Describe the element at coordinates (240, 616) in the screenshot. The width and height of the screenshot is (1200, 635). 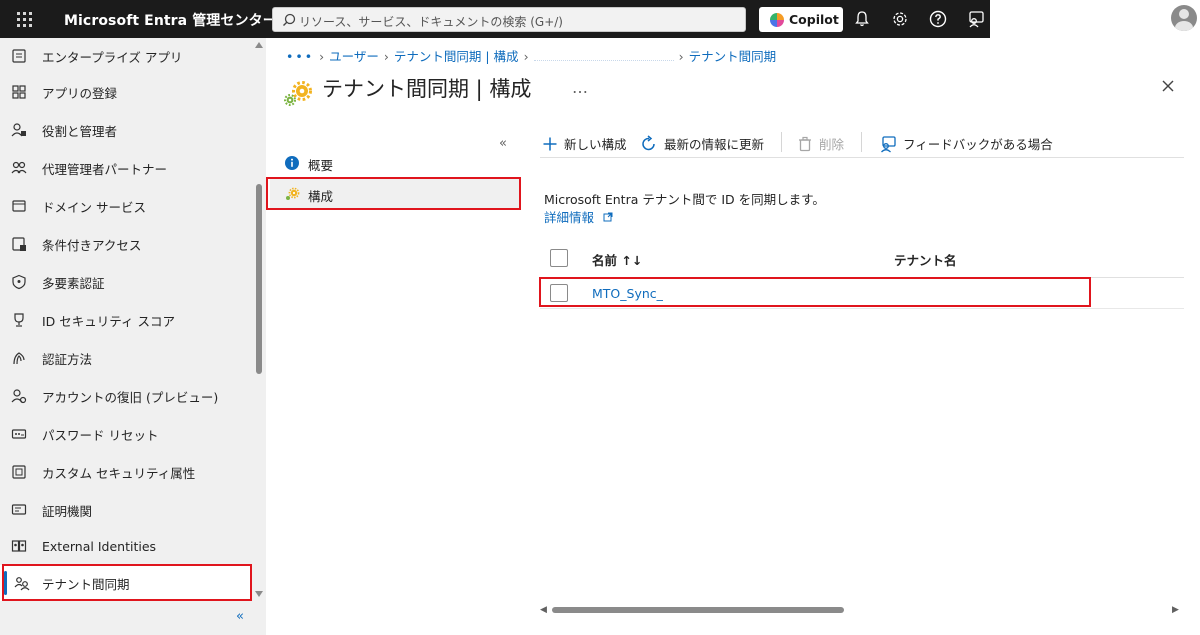
I see `sidebar-collapse-button: «` at that location.